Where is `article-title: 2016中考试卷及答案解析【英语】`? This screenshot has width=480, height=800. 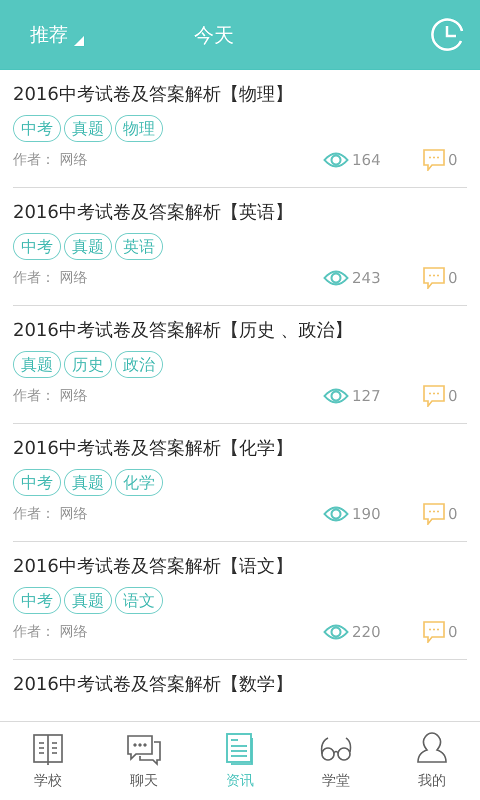
article-title: 2016中考试卷及答案解析【英语】 is located at coordinates (240, 213).